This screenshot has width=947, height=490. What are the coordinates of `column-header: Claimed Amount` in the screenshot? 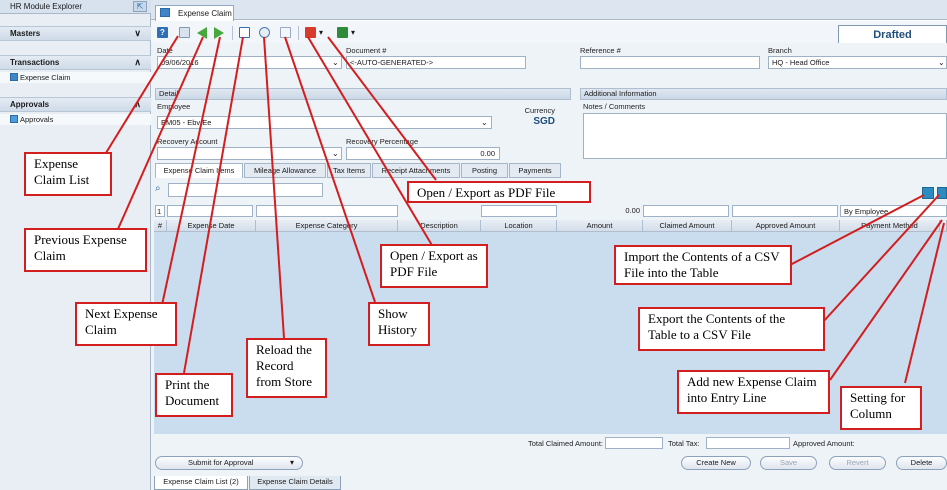 It's located at (687, 226).